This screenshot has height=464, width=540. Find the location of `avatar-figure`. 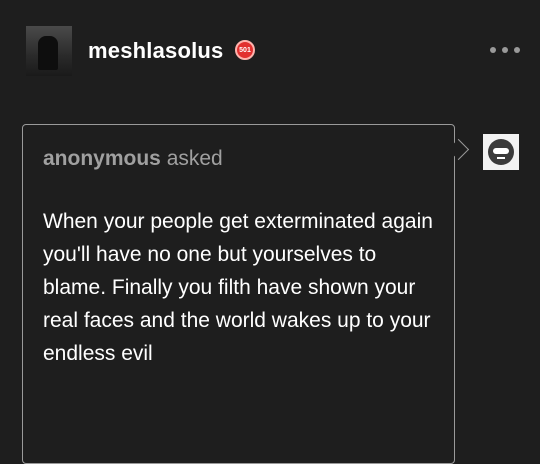

avatar-figure is located at coordinates (48, 53).